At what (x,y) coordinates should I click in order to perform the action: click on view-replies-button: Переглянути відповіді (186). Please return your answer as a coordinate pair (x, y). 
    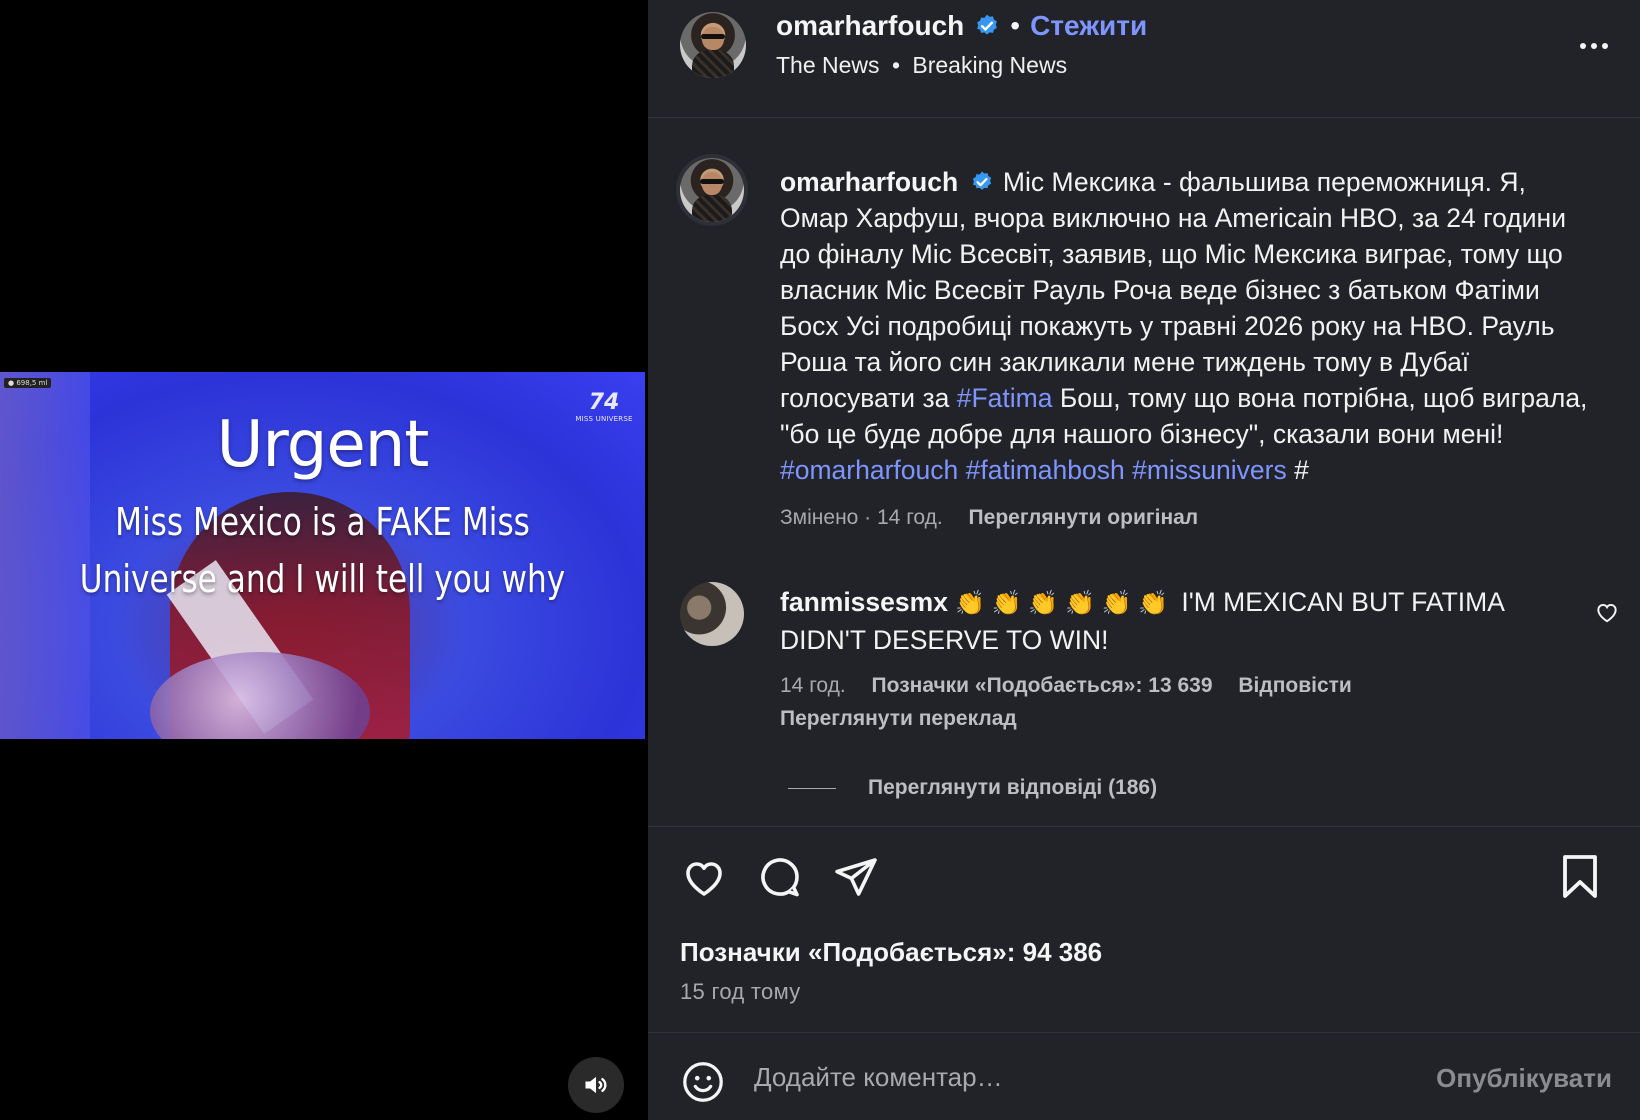
    Looking at the image, I should click on (972, 788).